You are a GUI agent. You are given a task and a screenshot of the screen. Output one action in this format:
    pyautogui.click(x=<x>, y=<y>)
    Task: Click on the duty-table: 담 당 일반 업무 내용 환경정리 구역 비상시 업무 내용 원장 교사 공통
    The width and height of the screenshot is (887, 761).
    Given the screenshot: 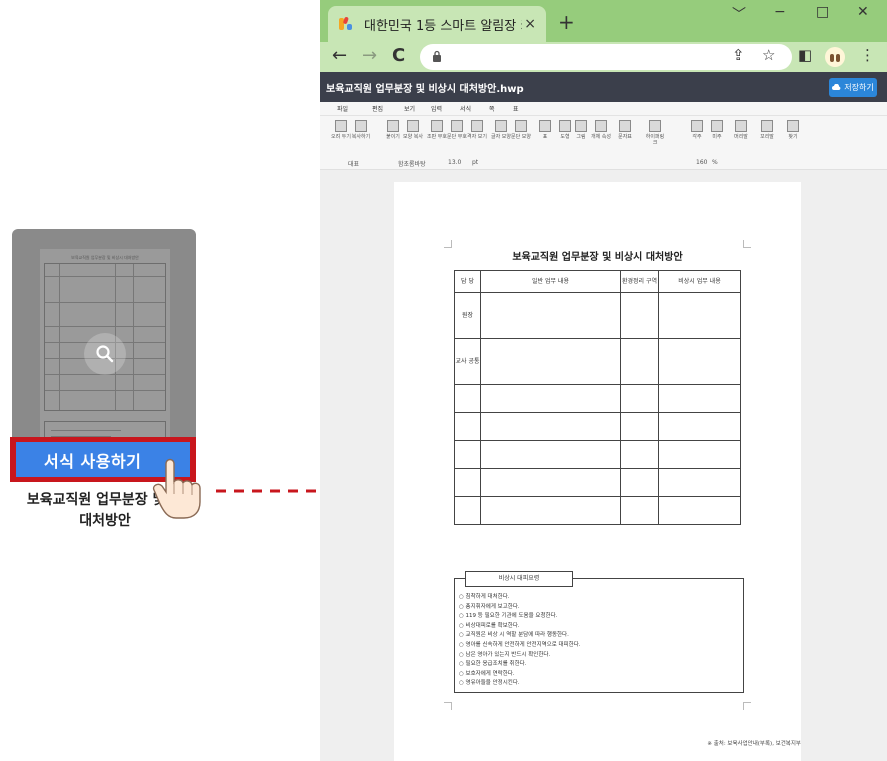 What is the action you would take?
    pyautogui.click(x=597, y=397)
    